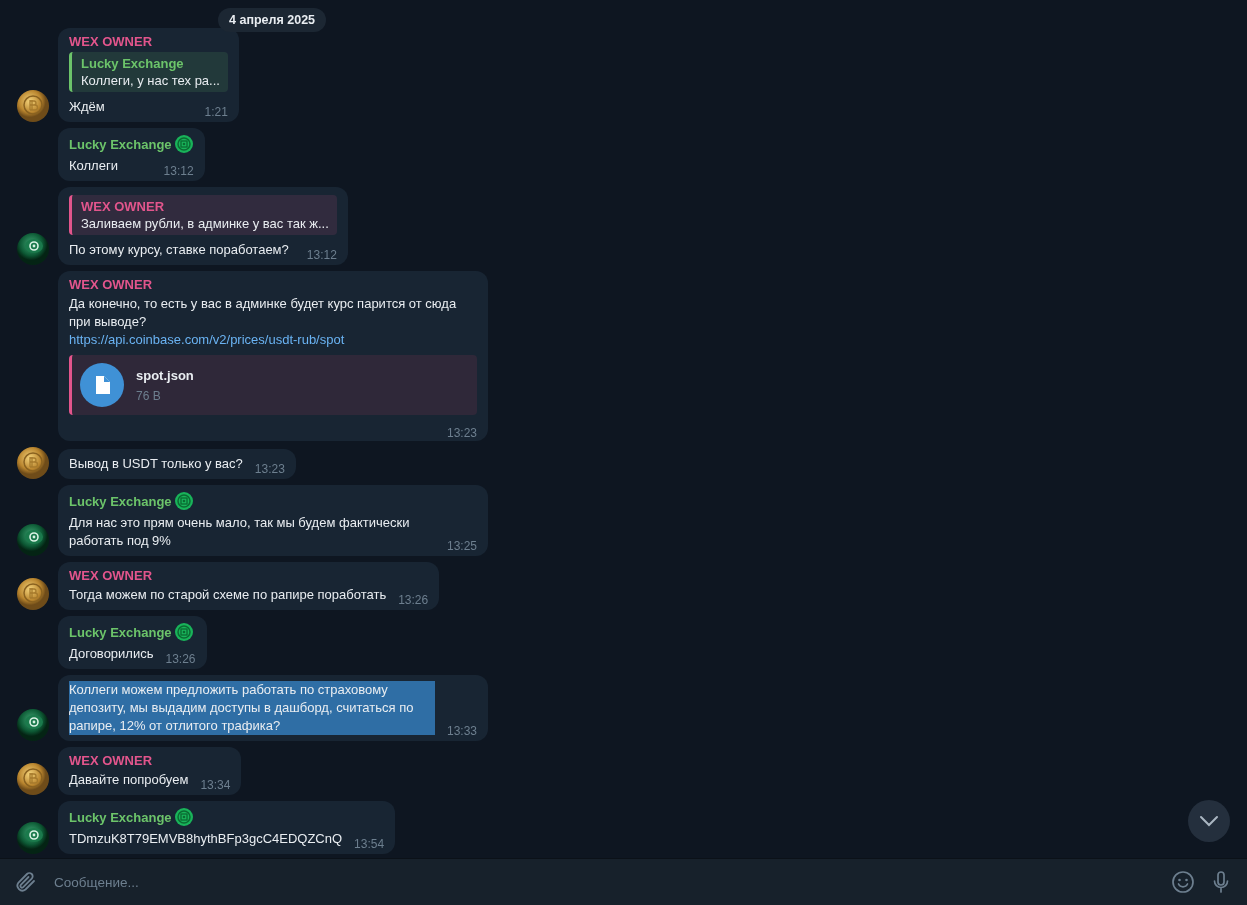  Describe the element at coordinates (123, 206) in the screenshot. I see `reply-author: WEX OWNER` at that location.